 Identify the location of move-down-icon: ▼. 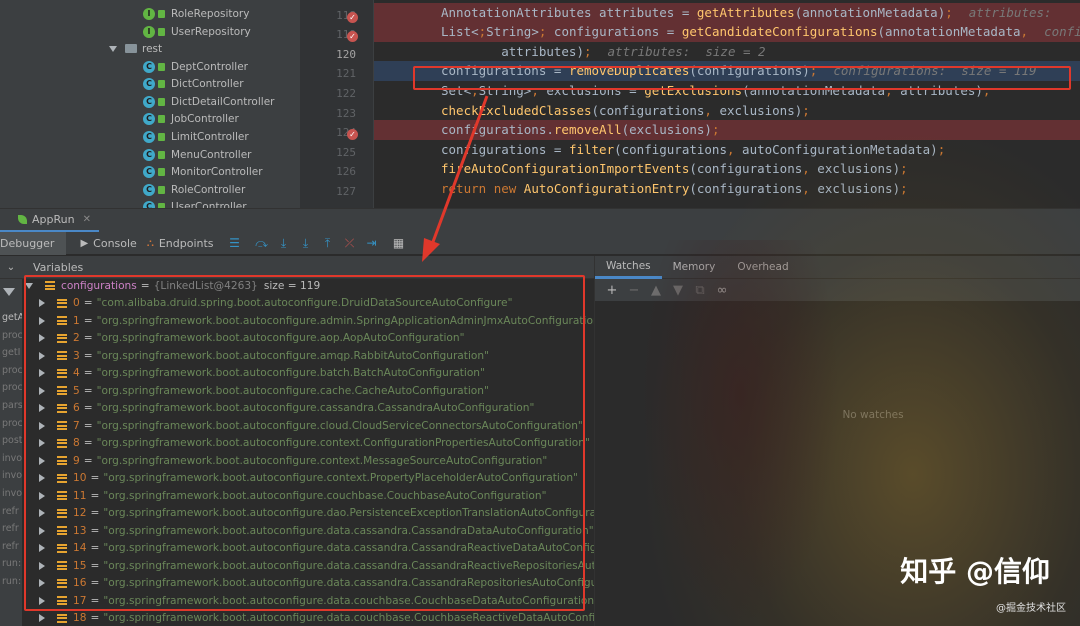
(678, 290).